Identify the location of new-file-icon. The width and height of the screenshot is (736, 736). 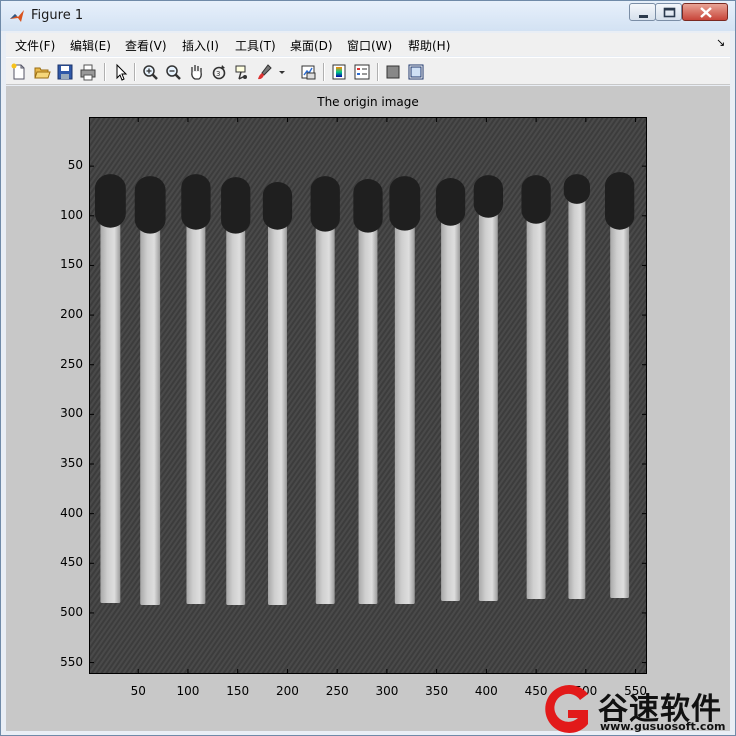
(18, 71).